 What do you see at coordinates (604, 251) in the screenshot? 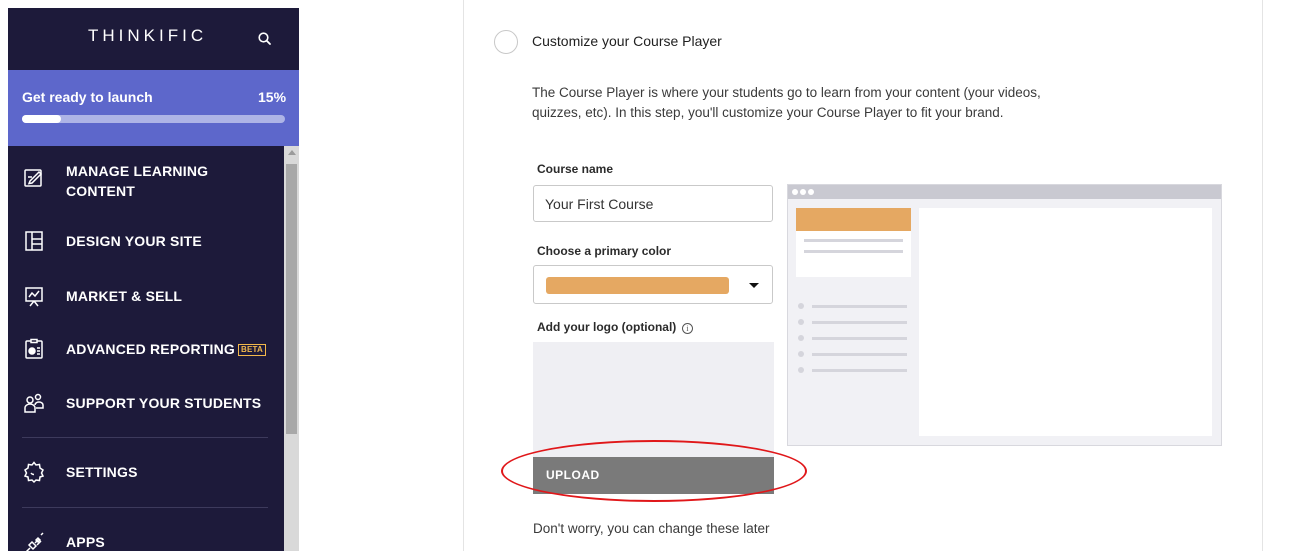
I see `primary-color-label: Choose a primary color` at bounding box center [604, 251].